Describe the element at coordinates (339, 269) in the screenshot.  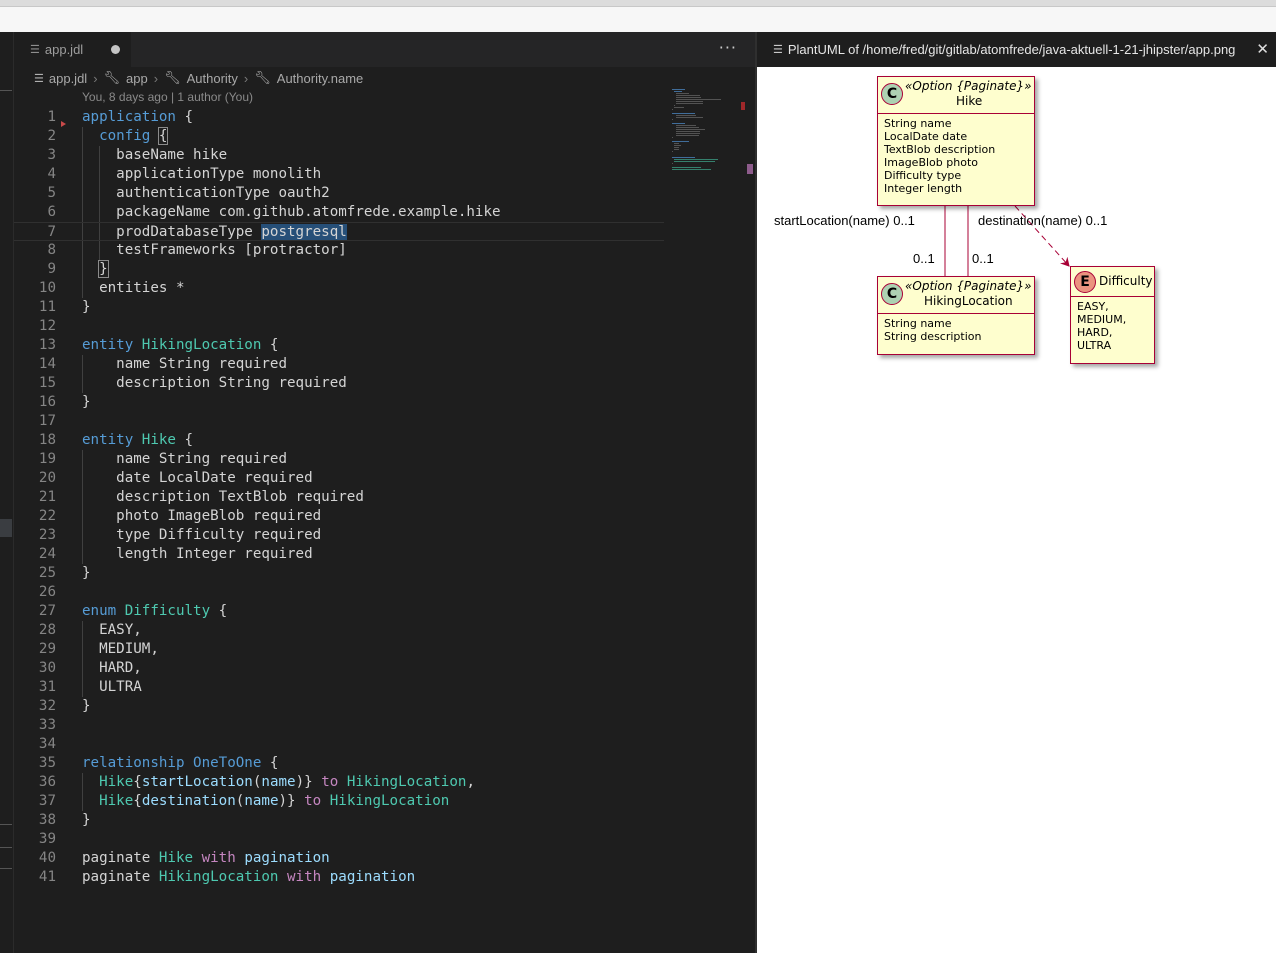
I see `code-line: 9 }` at that location.